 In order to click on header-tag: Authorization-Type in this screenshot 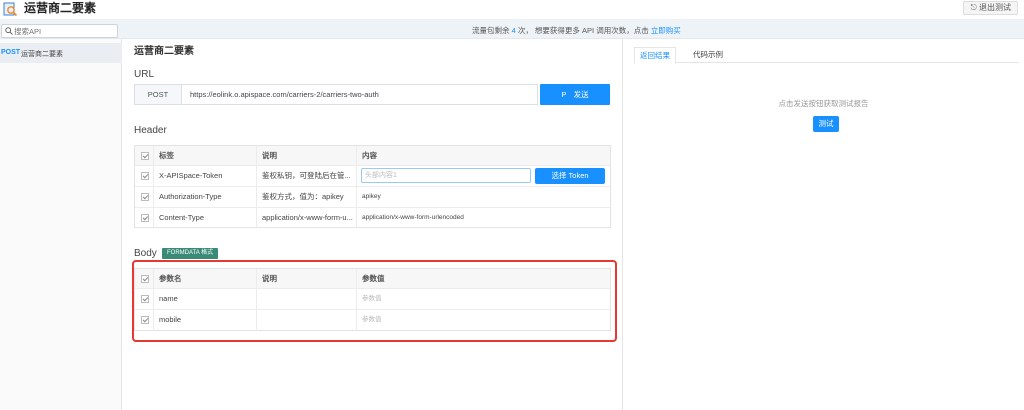, I will do `click(205, 197)`.